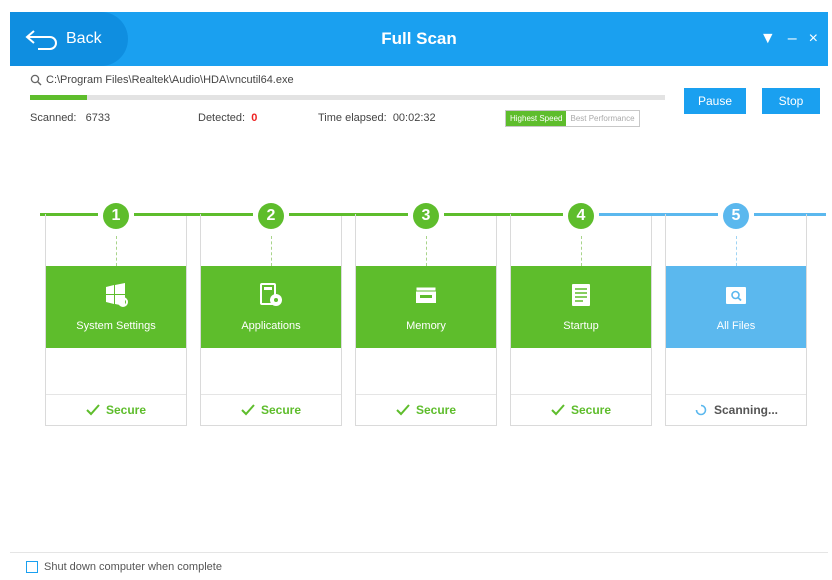  What do you see at coordinates (271, 307) in the screenshot?
I see `step-category-panel: Applications` at bounding box center [271, 307].